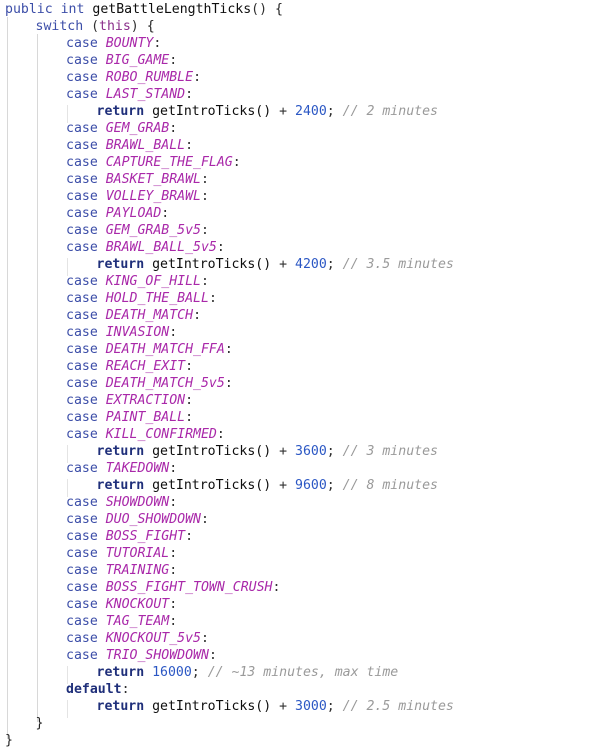 The height and width of the screenshot is (756, 594). Describe the element at coordinates (297, 519) in the screenshot. I see `code-line: case DUO_SHOWDOWN:` at that location.